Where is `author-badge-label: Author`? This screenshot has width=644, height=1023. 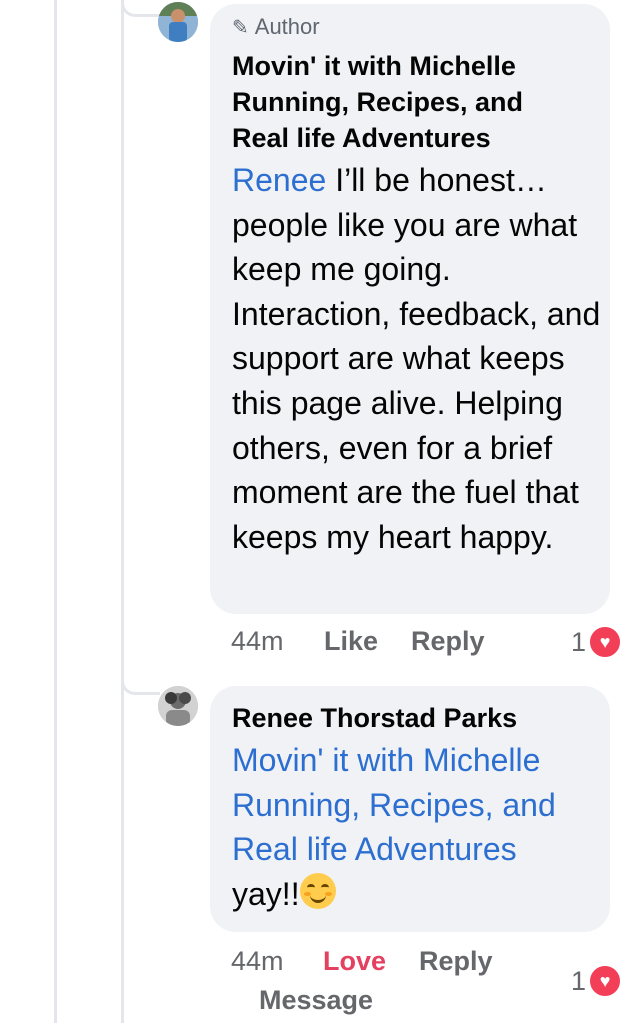 author-badge-label: Author is located at coordinates (287, 26).